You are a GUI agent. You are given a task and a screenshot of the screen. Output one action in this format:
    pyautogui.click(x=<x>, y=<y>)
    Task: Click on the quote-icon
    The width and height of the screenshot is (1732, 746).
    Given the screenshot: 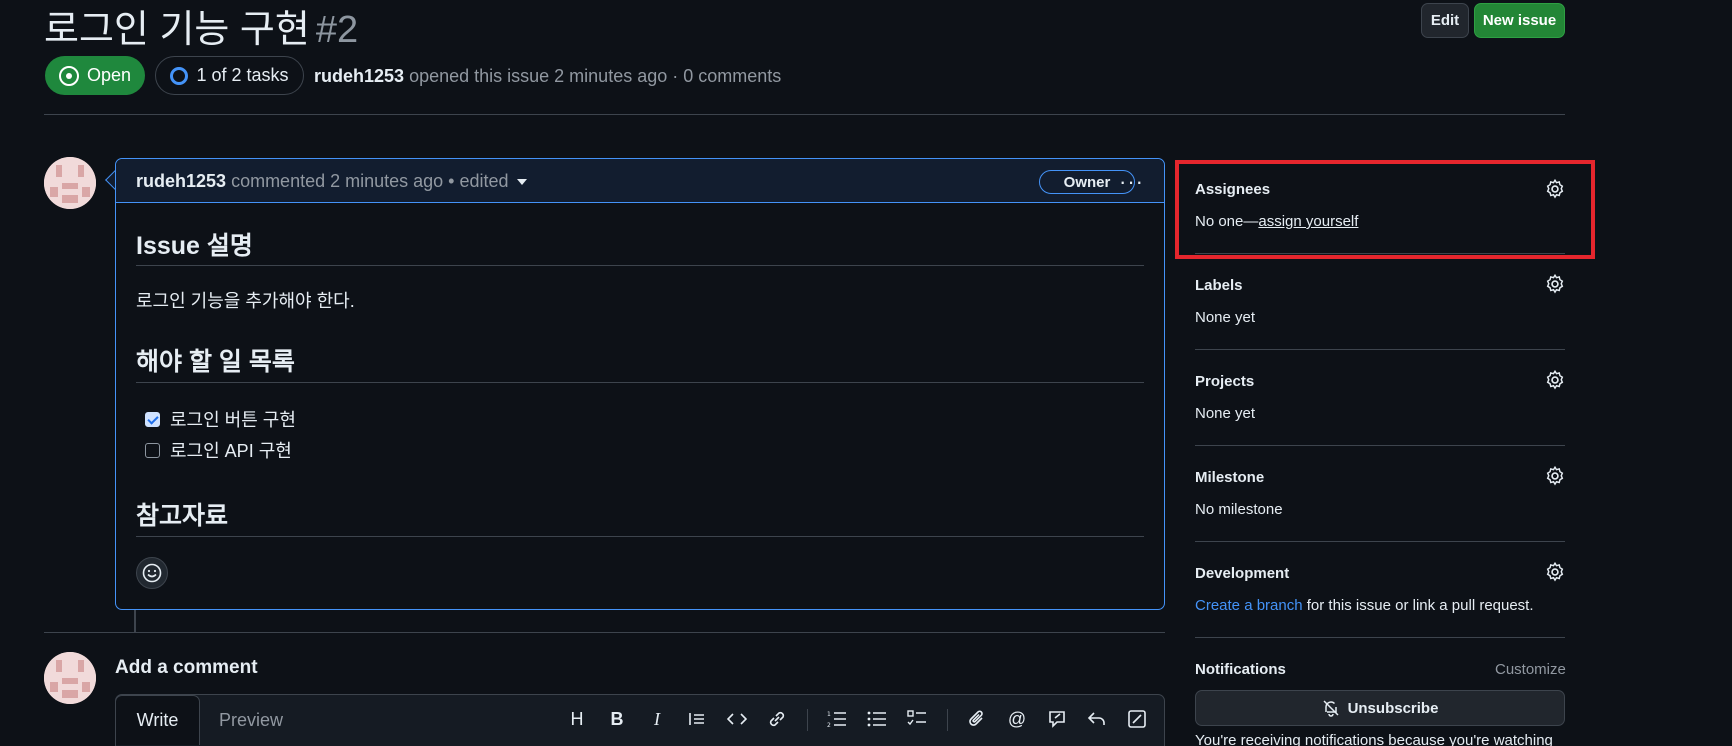 What is the action you would take?
    pyautogui.click(x=697, y=719)
    